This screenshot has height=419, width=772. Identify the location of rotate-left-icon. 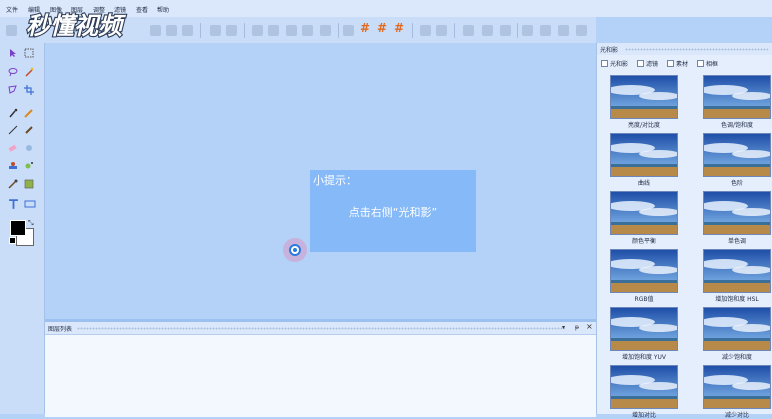
(291, 30).